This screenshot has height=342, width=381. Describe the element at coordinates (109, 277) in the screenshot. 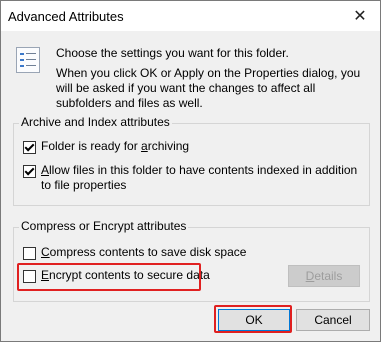

I see `encrypt-highlight-box` at that location.